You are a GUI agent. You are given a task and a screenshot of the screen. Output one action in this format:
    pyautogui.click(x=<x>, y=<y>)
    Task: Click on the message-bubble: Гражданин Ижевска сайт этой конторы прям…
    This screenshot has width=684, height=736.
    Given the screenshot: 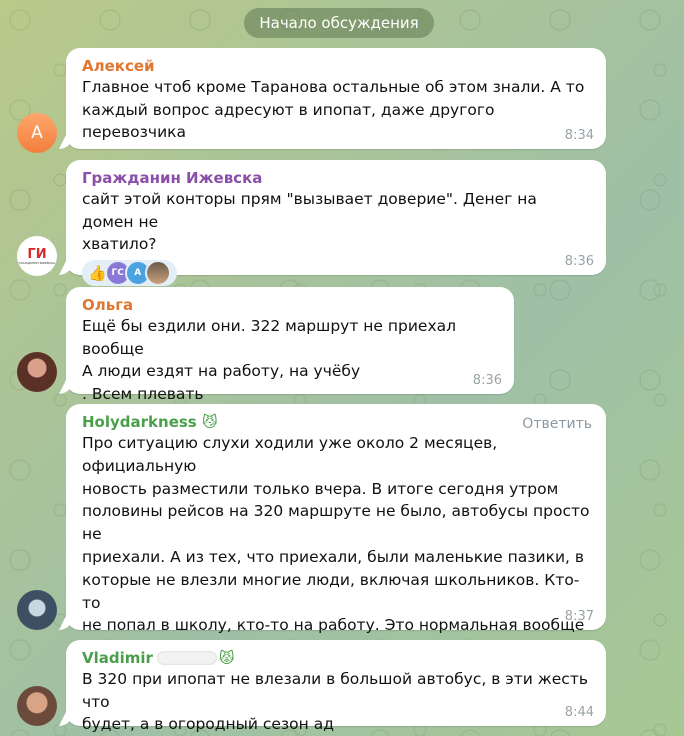 What is the action you would take?
    pyautogui.click(x=336, y=223)
    